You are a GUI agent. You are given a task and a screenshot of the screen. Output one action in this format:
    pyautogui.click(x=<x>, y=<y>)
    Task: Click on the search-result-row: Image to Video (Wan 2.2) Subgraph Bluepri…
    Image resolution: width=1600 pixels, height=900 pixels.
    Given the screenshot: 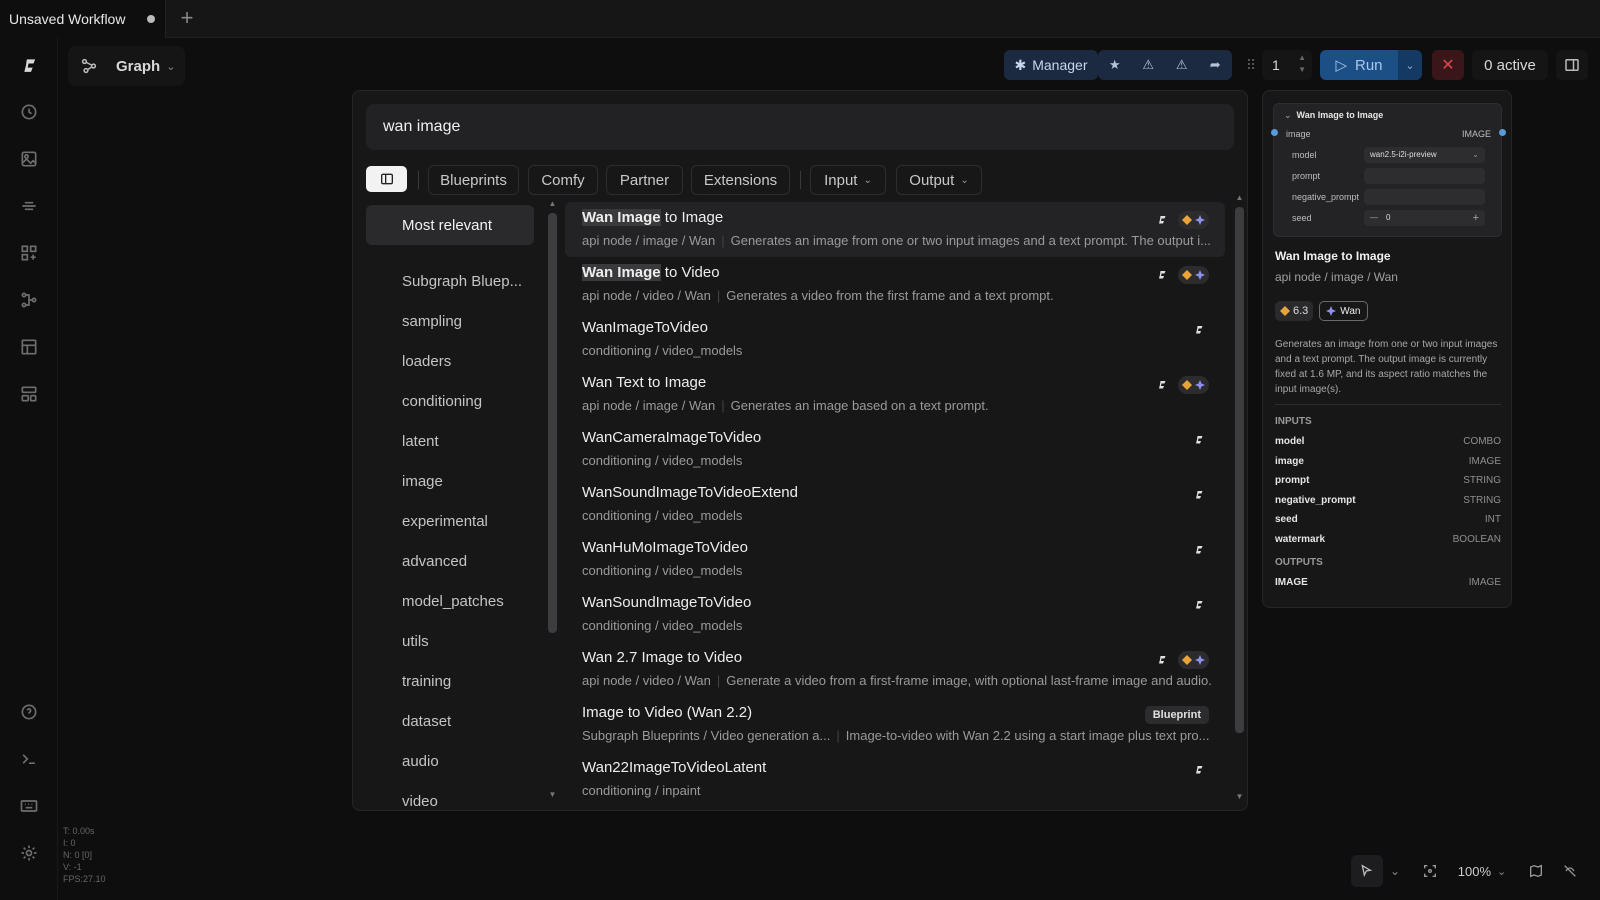 What is the action you would take?
    pyautogui.click(x=895, y=724)
    